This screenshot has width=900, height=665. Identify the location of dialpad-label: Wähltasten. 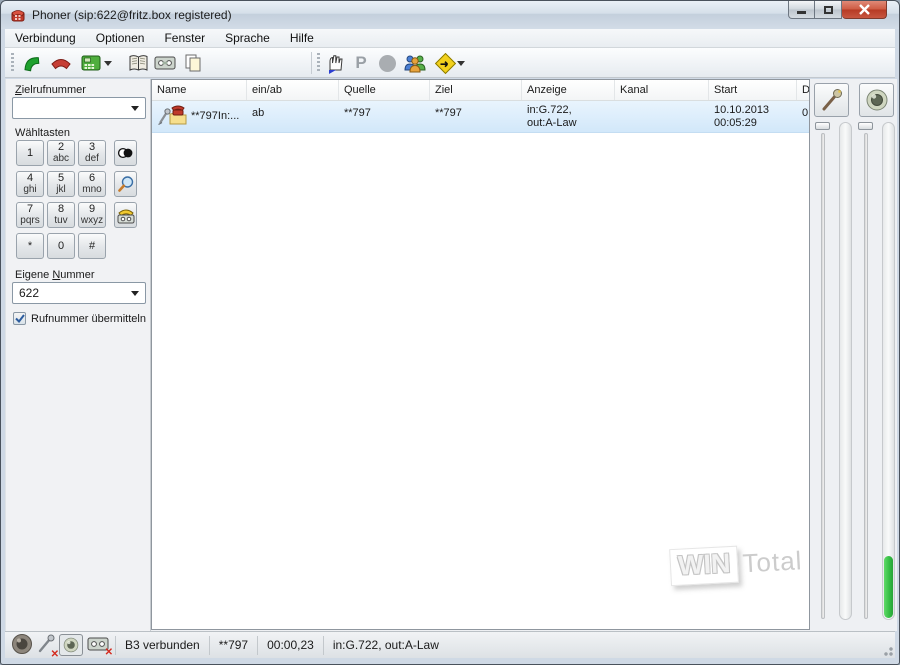
(43, 133).